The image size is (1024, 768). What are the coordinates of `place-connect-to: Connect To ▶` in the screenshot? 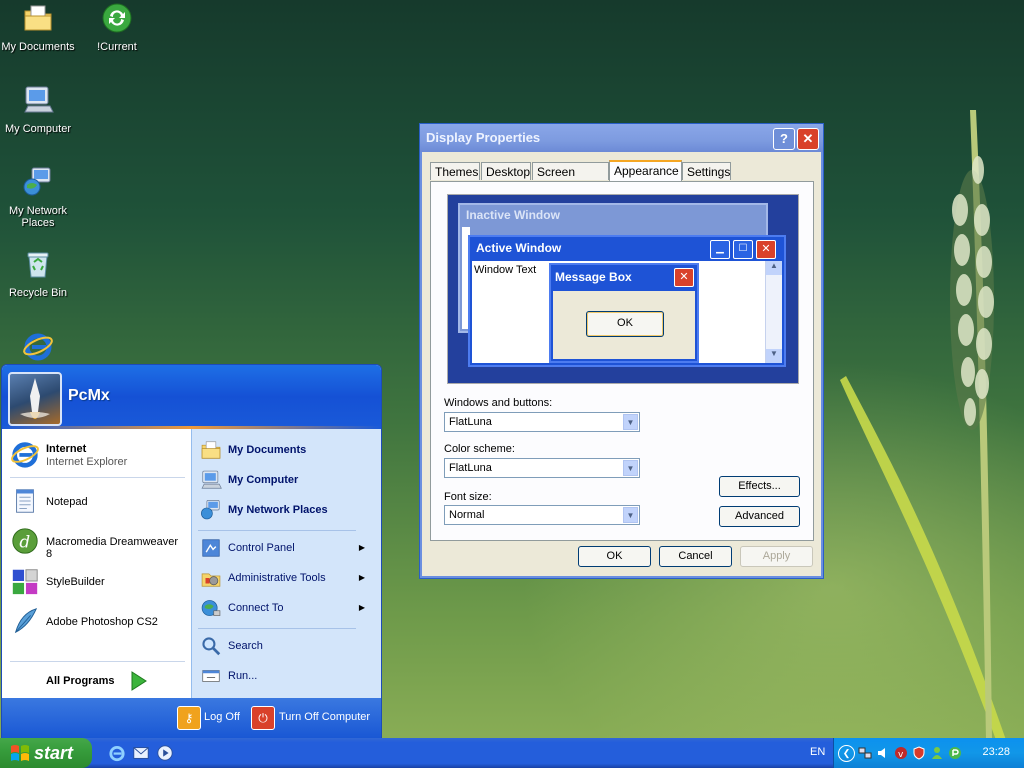 It's located at (287, 609).